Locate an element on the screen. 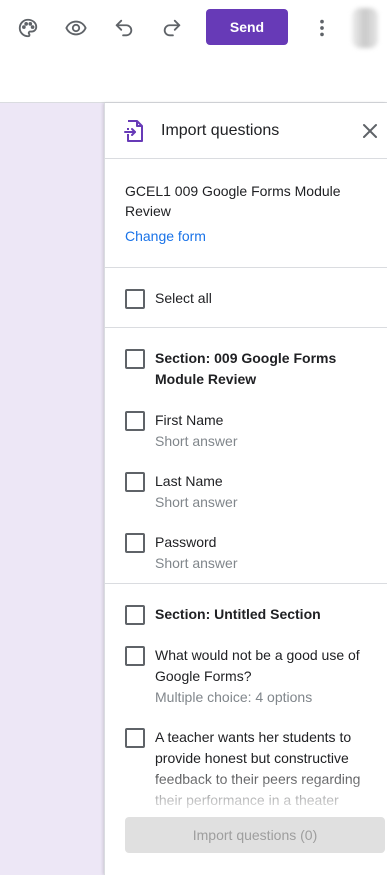 This screenshot has width=387, height=875. question-title: Last Name is located at coordinates (189, 481).